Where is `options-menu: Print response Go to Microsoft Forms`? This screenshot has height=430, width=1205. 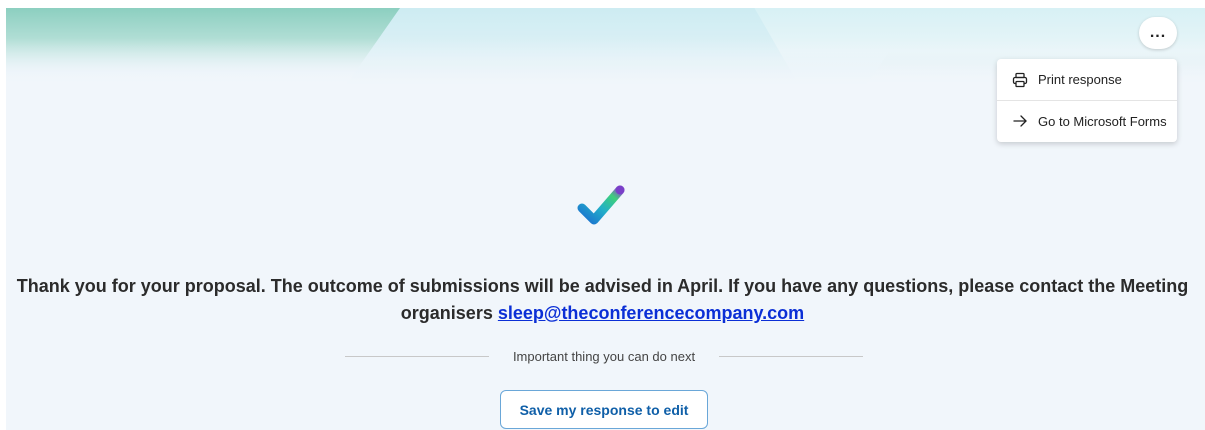 options-menu: Print response Go to Microsoft Forms is located at coordinates (1087, 100).